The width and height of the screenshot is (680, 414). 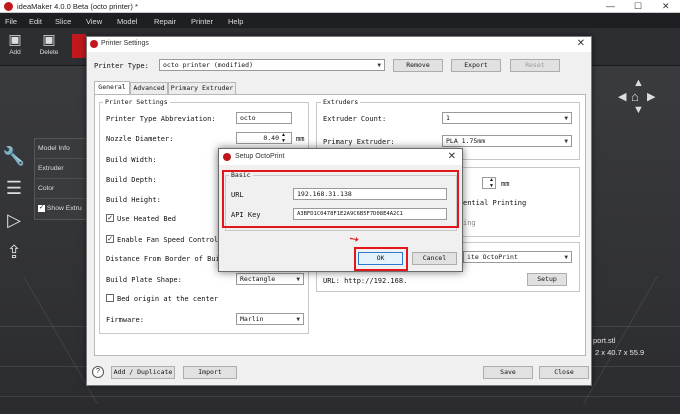 What do you see at coordinates (507, 141) in the screenshot?
I see `primary-extruder-select: PLA 1.75mm ▼` at bounding box center [507, 141].